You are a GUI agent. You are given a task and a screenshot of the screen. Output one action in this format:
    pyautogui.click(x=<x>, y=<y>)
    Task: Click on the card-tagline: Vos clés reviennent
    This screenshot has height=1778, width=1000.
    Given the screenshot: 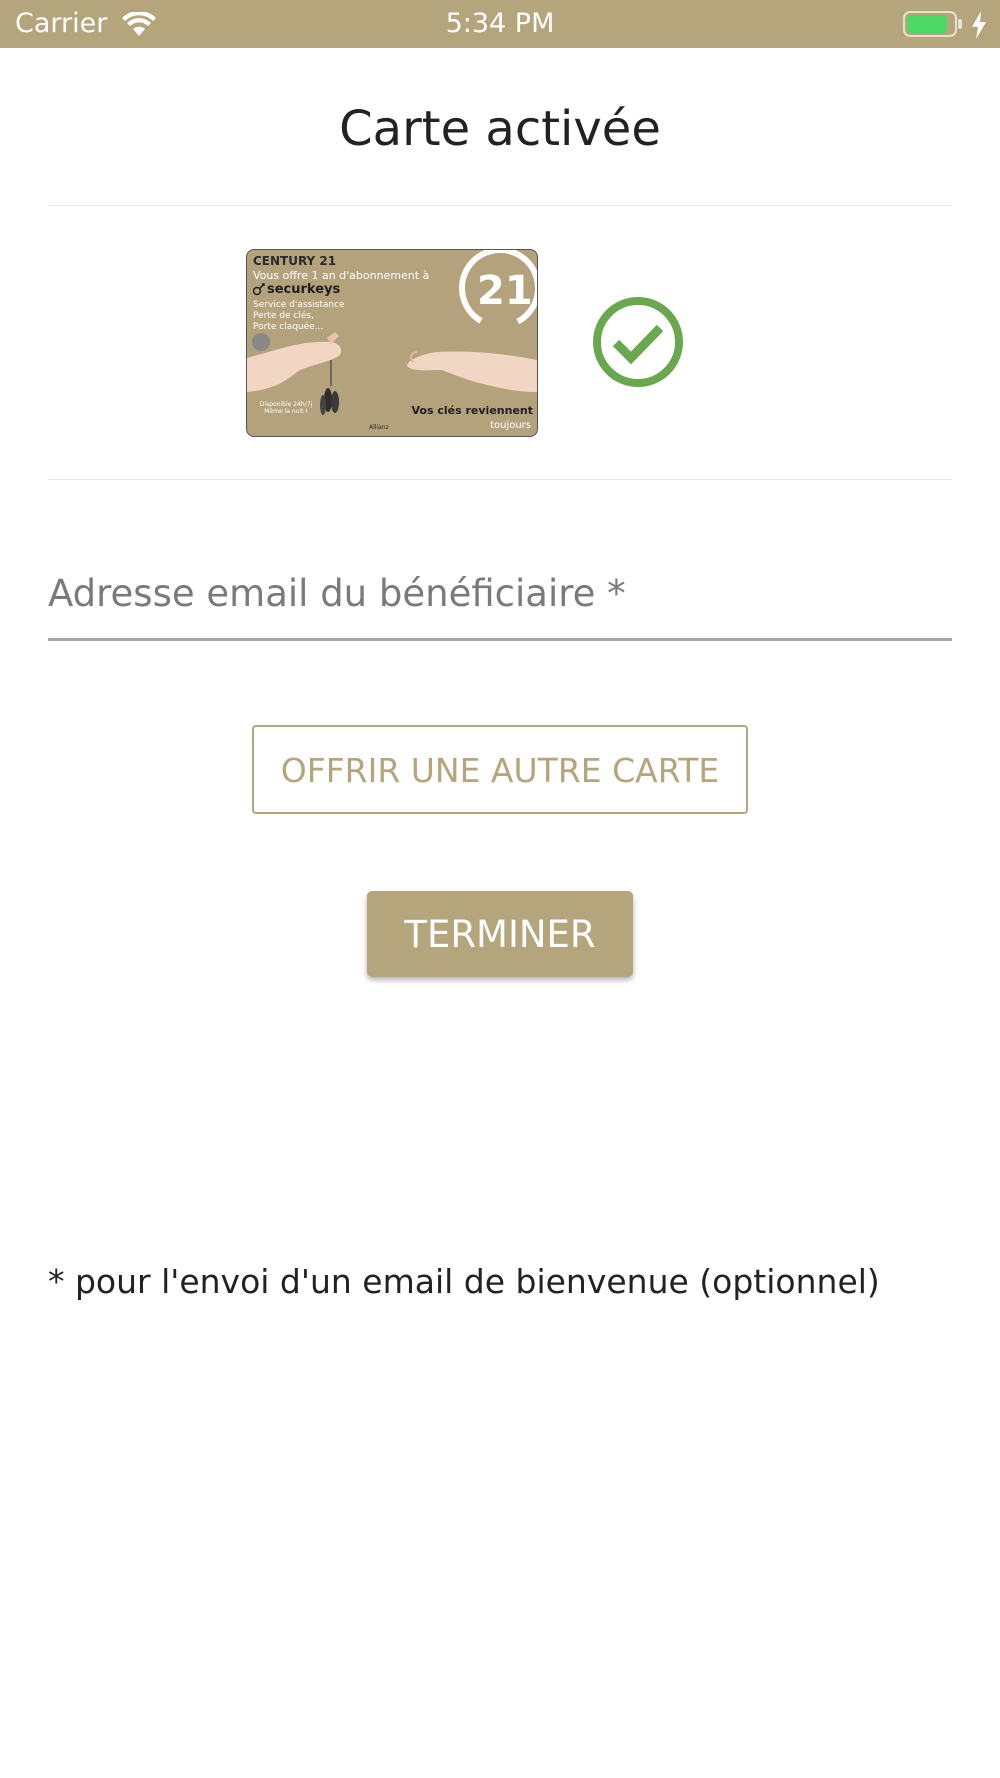 What is the action you would take?
    pyautogui.click(x=472, y=410)
    